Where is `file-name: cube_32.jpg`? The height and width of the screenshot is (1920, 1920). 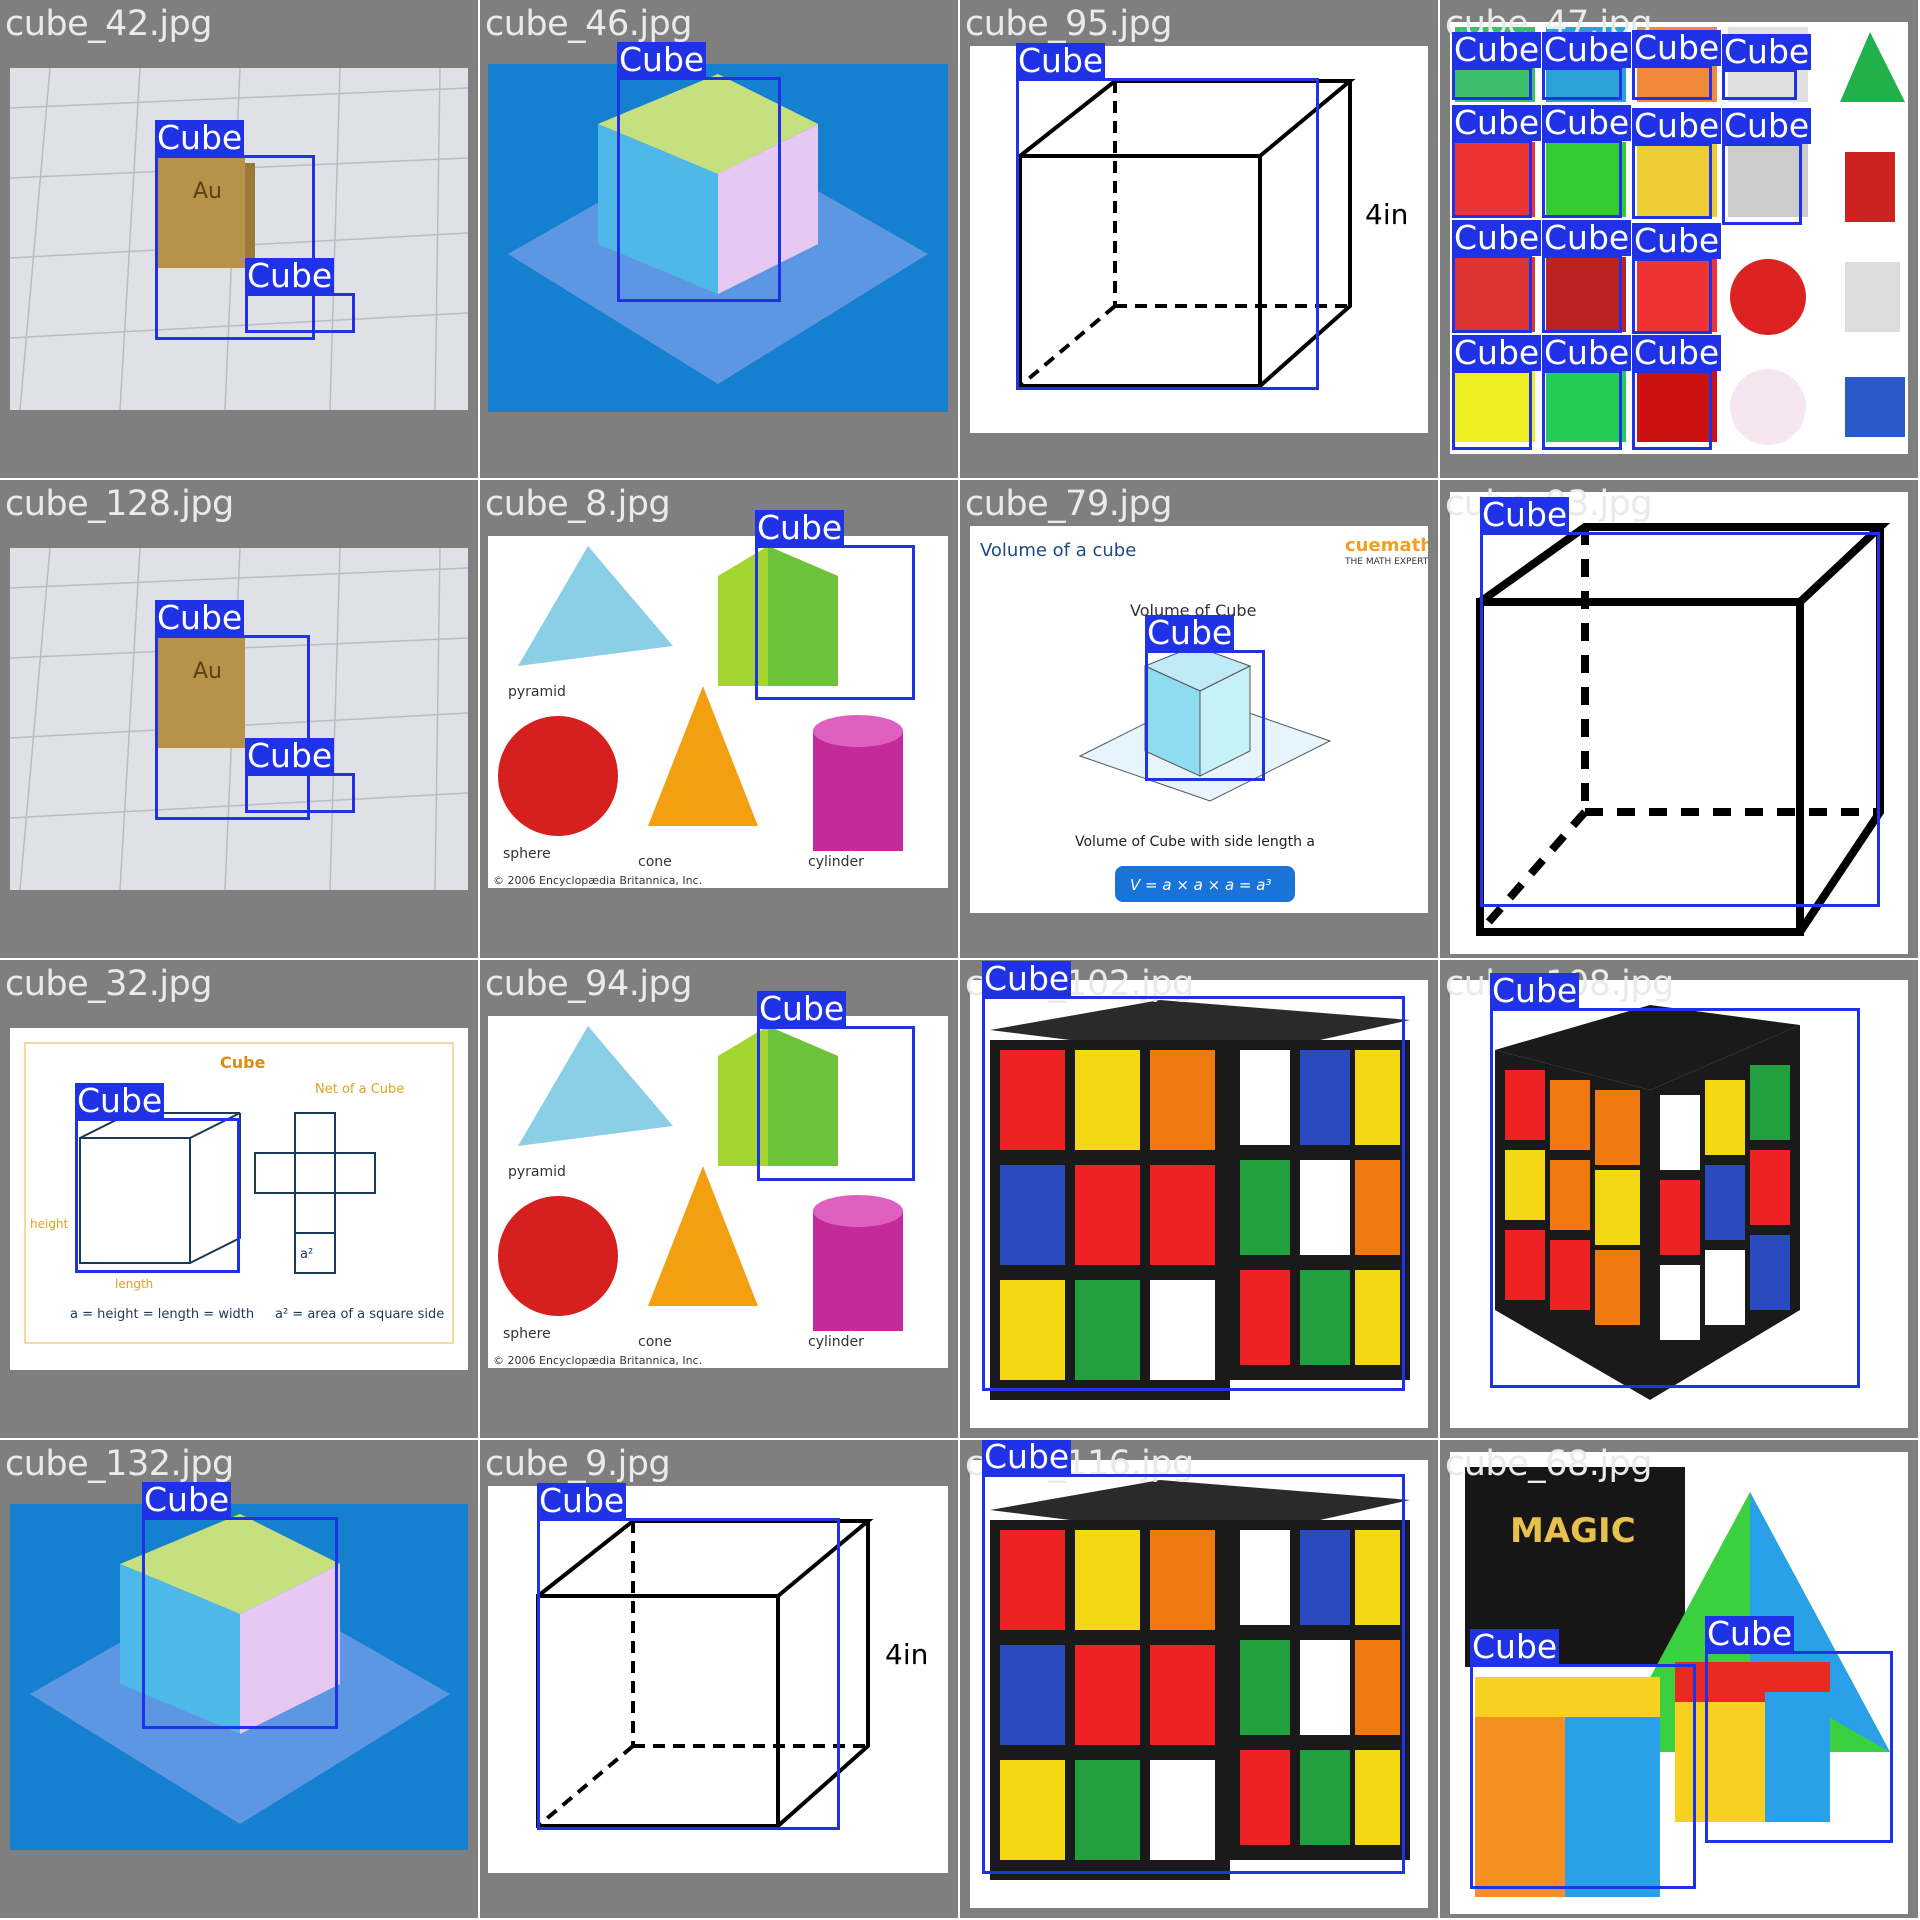 file-name: cube_32.jpg is located at coordinates (109, 984).